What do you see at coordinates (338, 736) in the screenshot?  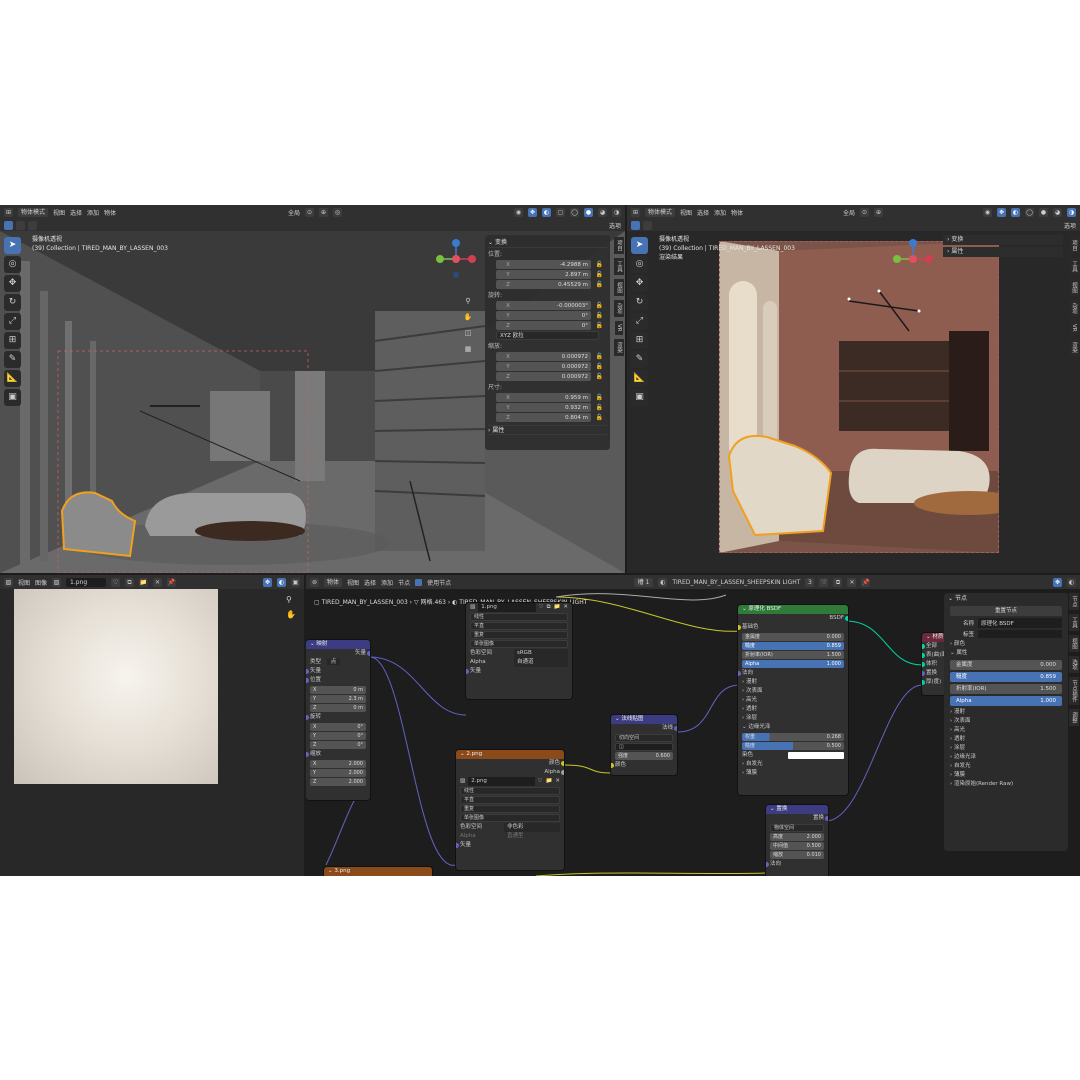 I see `mapping-rotation-field: Y 0°` at bounding box center [338, 736].